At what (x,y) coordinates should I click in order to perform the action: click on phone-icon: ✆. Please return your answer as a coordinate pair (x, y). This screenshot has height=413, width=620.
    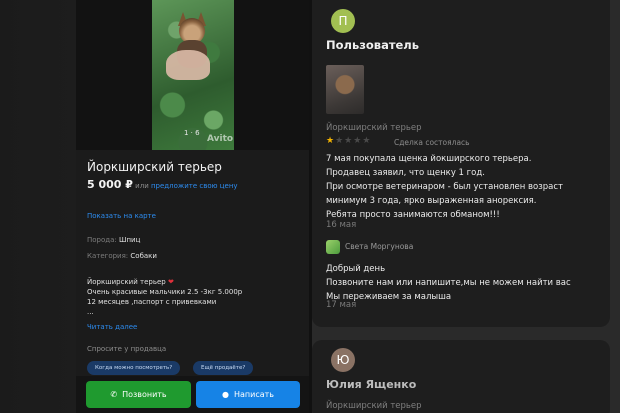
    Looking at the image, I should click on (114, 394).